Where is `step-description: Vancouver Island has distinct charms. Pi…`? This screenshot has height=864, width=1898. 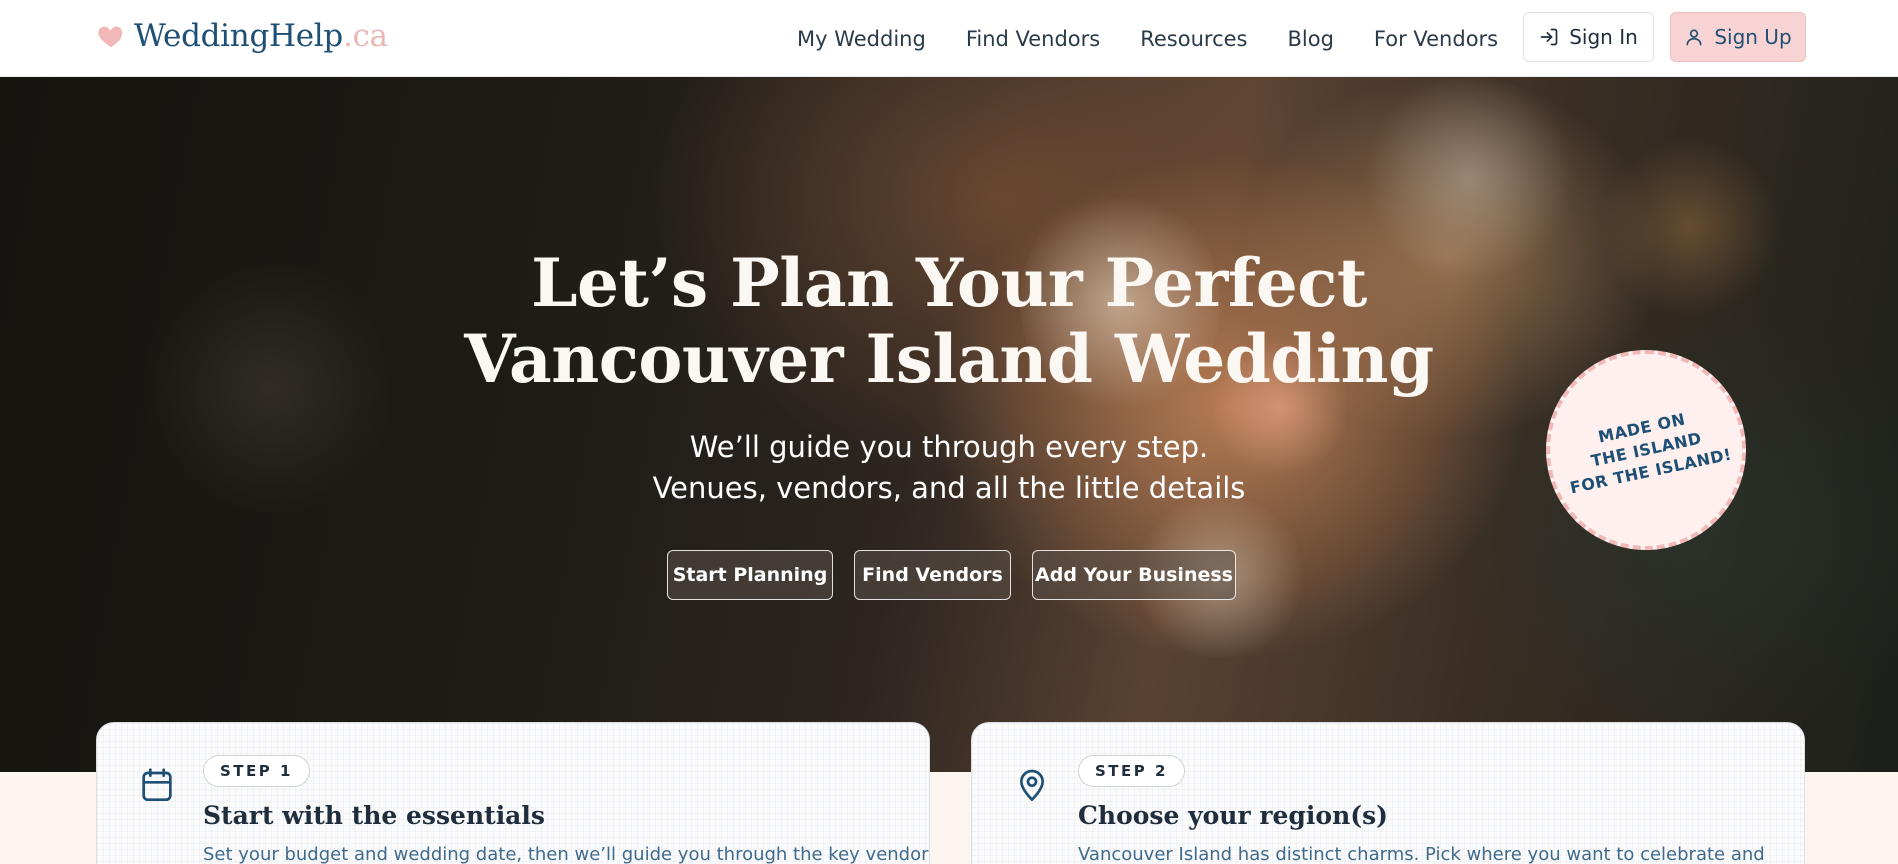
step-description: Vancouver Island has distinct charms. Pi… is located at coordinates (1421, 854).